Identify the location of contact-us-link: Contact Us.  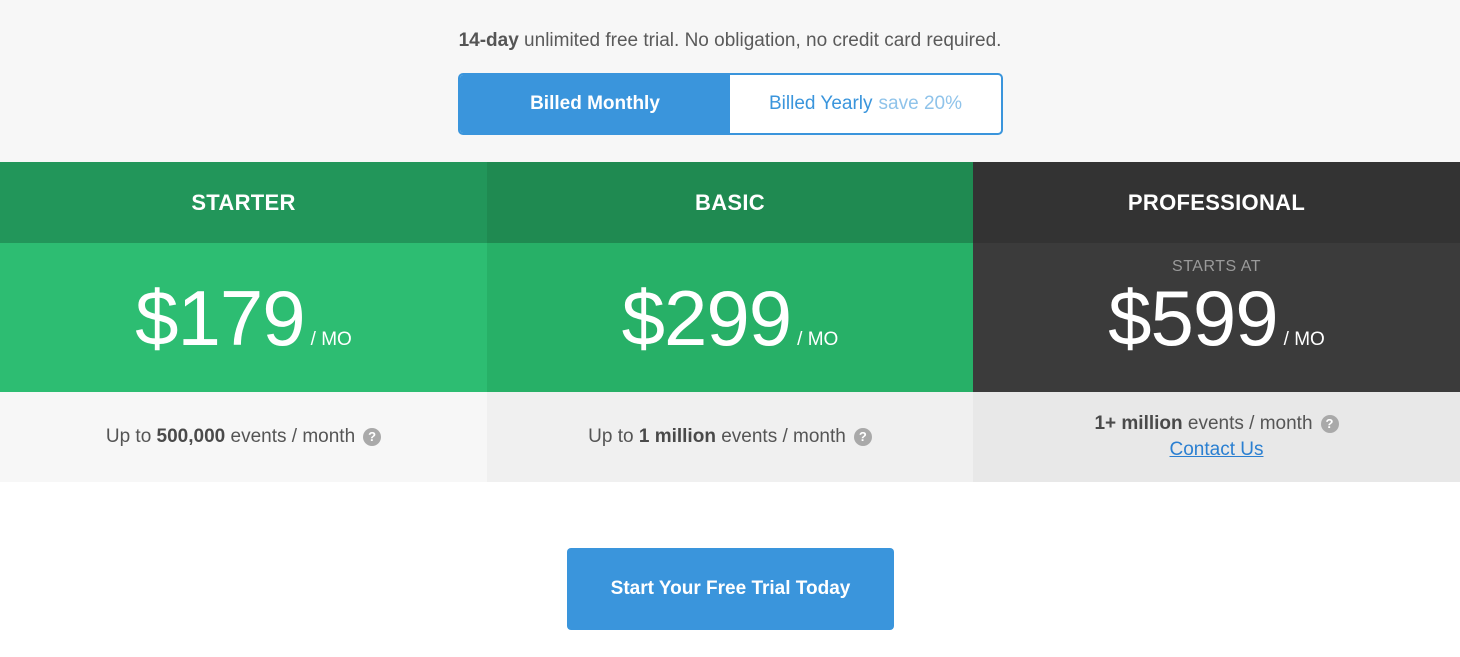
(1217, 450).